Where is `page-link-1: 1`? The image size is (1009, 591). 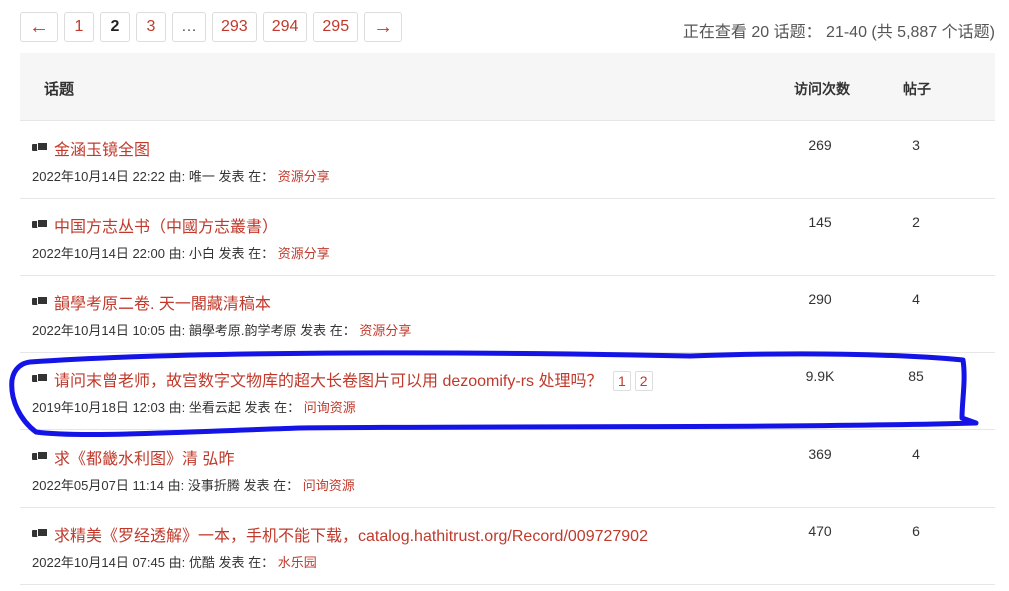
page-link-1: 1 is located at coordinates (79, 27).